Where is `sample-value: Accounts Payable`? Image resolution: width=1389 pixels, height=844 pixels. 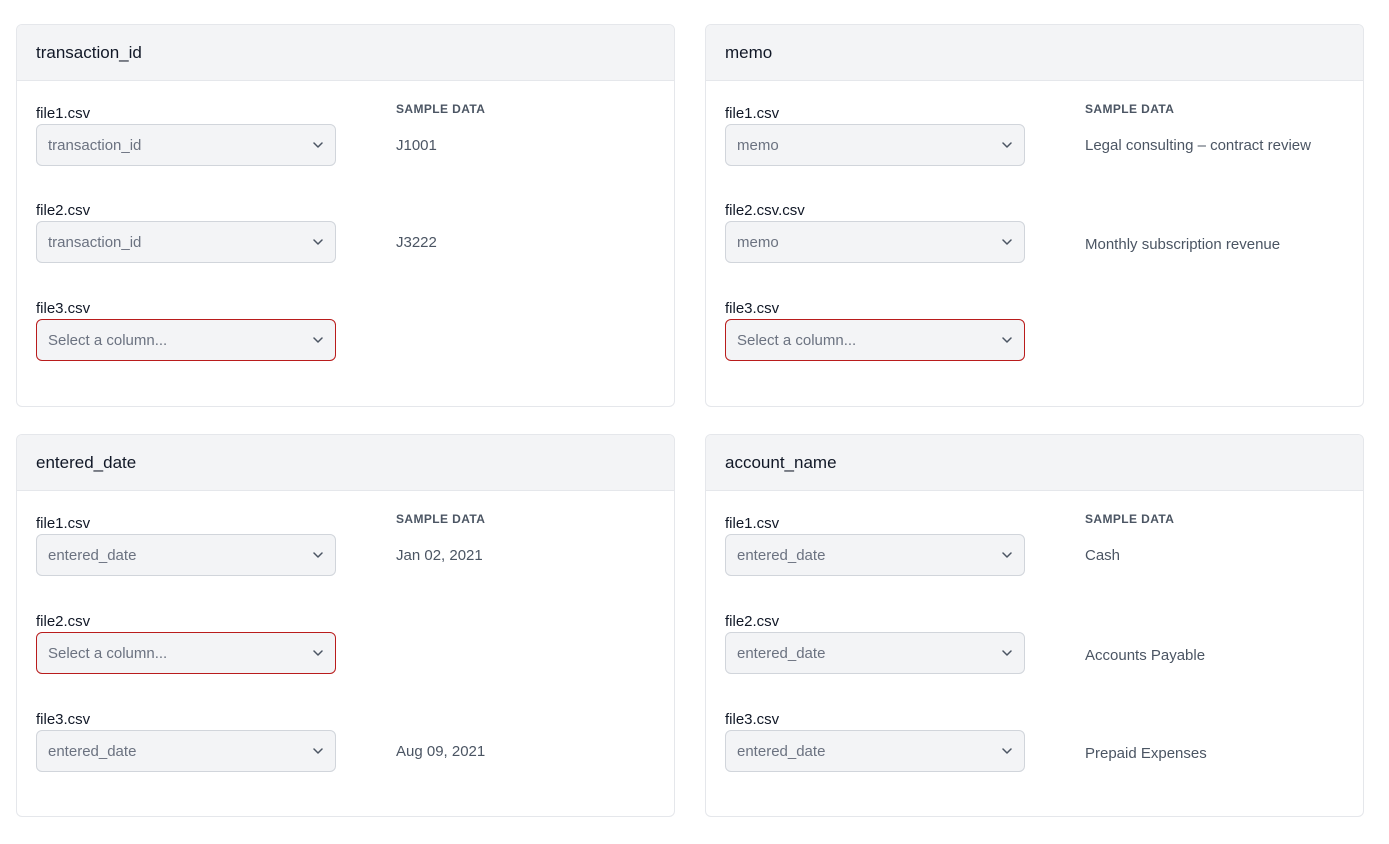 sample-value: Accounts Payable is located at coordinates (1145, 655).